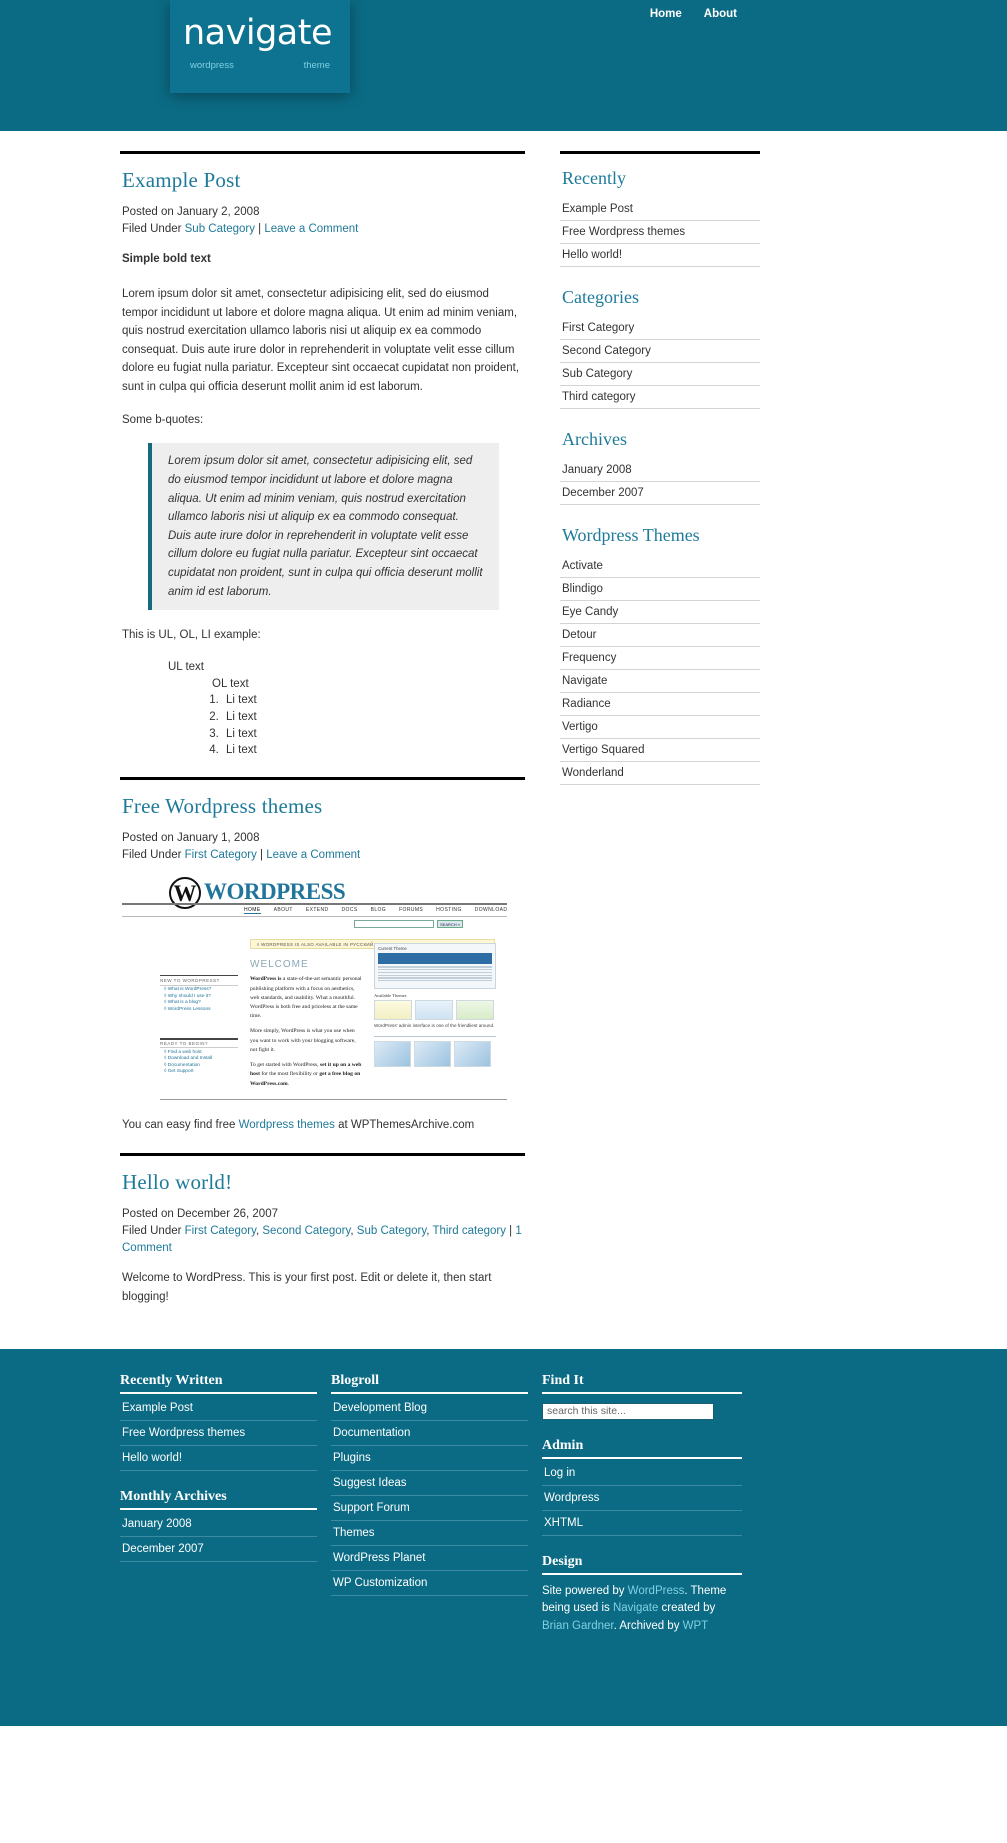  Describe the element at coordinates (648, 1626) in the screenshot. I see `credit-mid-3: . Archived by` at that location.